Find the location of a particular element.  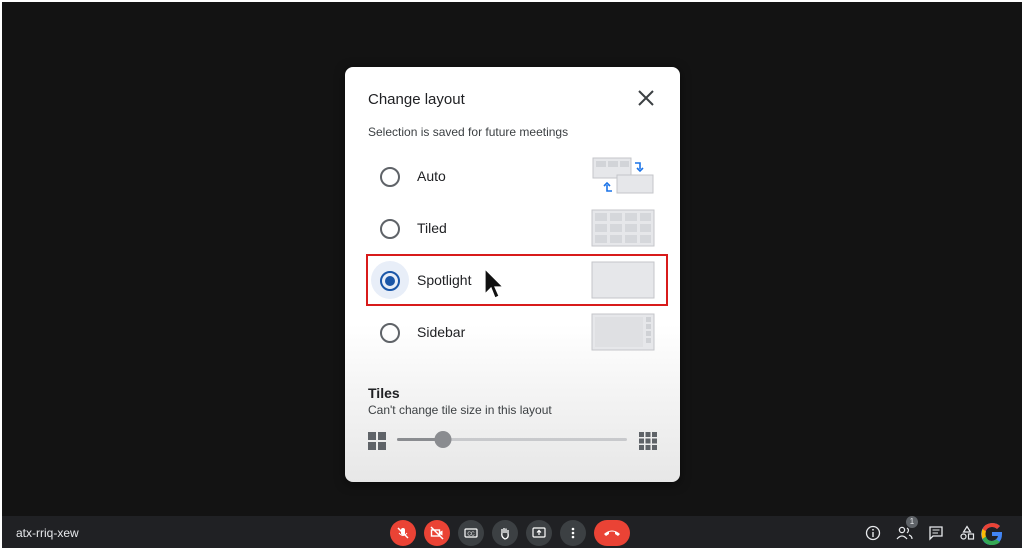

chat-button is located at coordinates (936, 533).